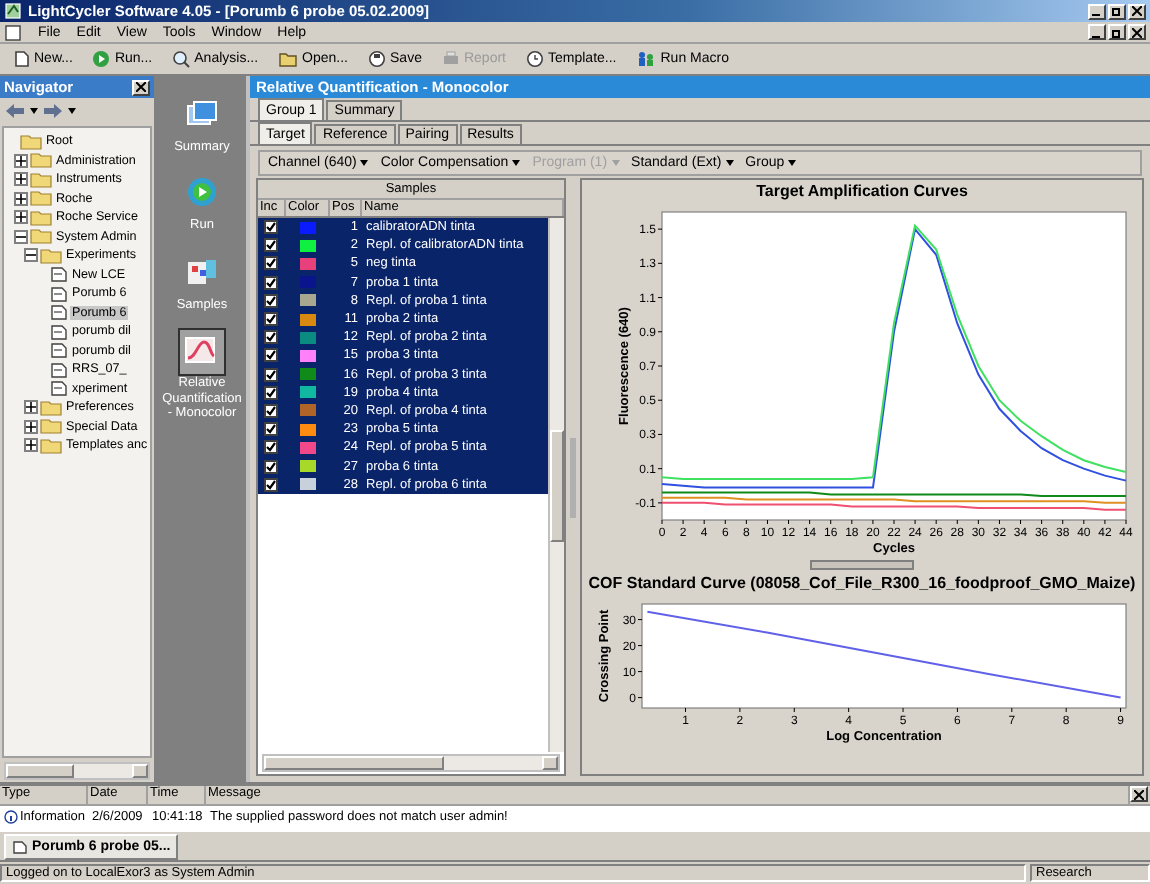  Describe the element at coordinates (862, 583) in the screenshot. I see `chart-title: COF Standard Curve (08058_Cof_File_R300_16_foodproof_GMO_Maize)` at that location.